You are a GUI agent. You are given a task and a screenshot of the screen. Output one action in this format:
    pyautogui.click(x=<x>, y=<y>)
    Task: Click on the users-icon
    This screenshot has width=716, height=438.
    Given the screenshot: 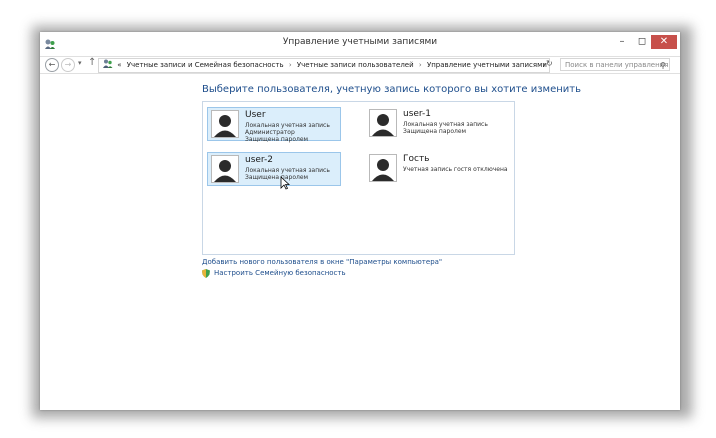 What is the action you would take?
    pyautogui.click(x=108, y=63)
    